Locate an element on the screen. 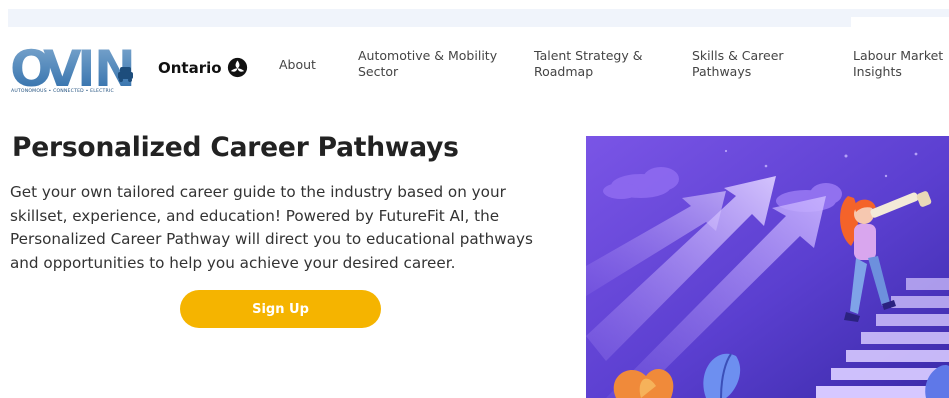  nav-talent-strategy-roadmap: Talent Strategy & Roadmap is located at coordinates (588, 64).